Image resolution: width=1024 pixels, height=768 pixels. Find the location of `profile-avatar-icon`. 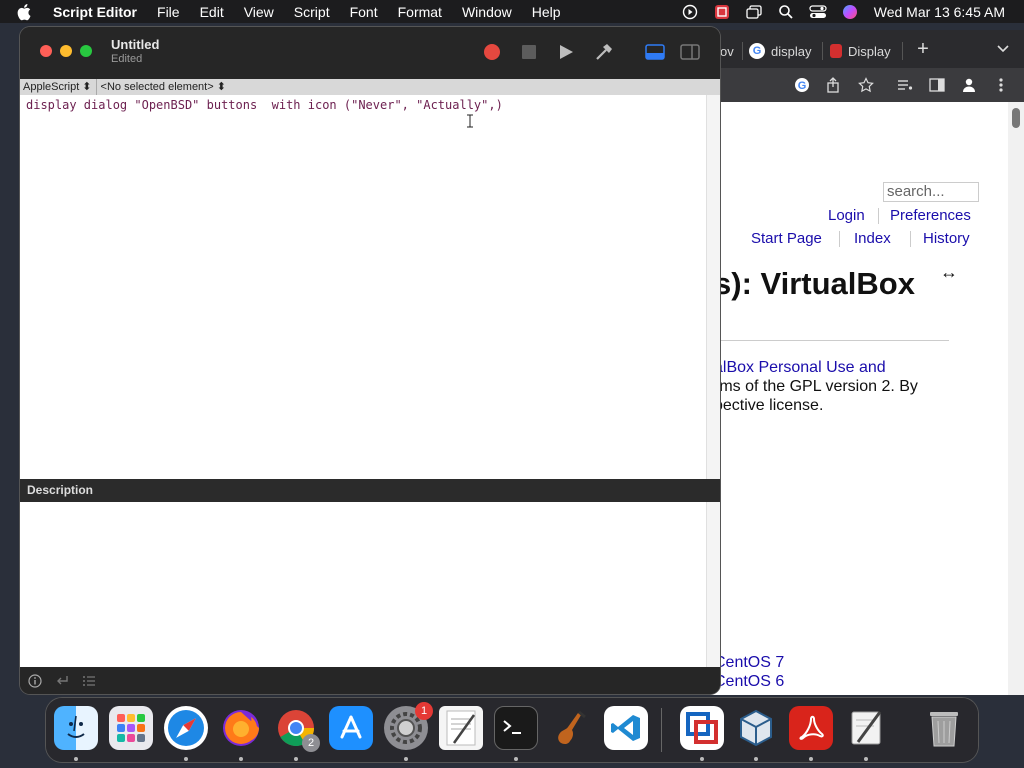

profile-avatar-icon is located at coordinates (969, 85).